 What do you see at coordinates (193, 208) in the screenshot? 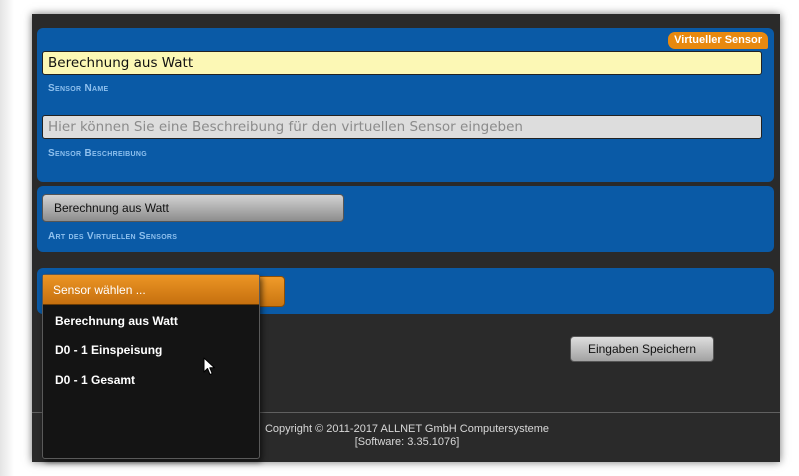
I see `sensor-type-select-button: Berechnung aus Watt` at bounding box center [193, 208].